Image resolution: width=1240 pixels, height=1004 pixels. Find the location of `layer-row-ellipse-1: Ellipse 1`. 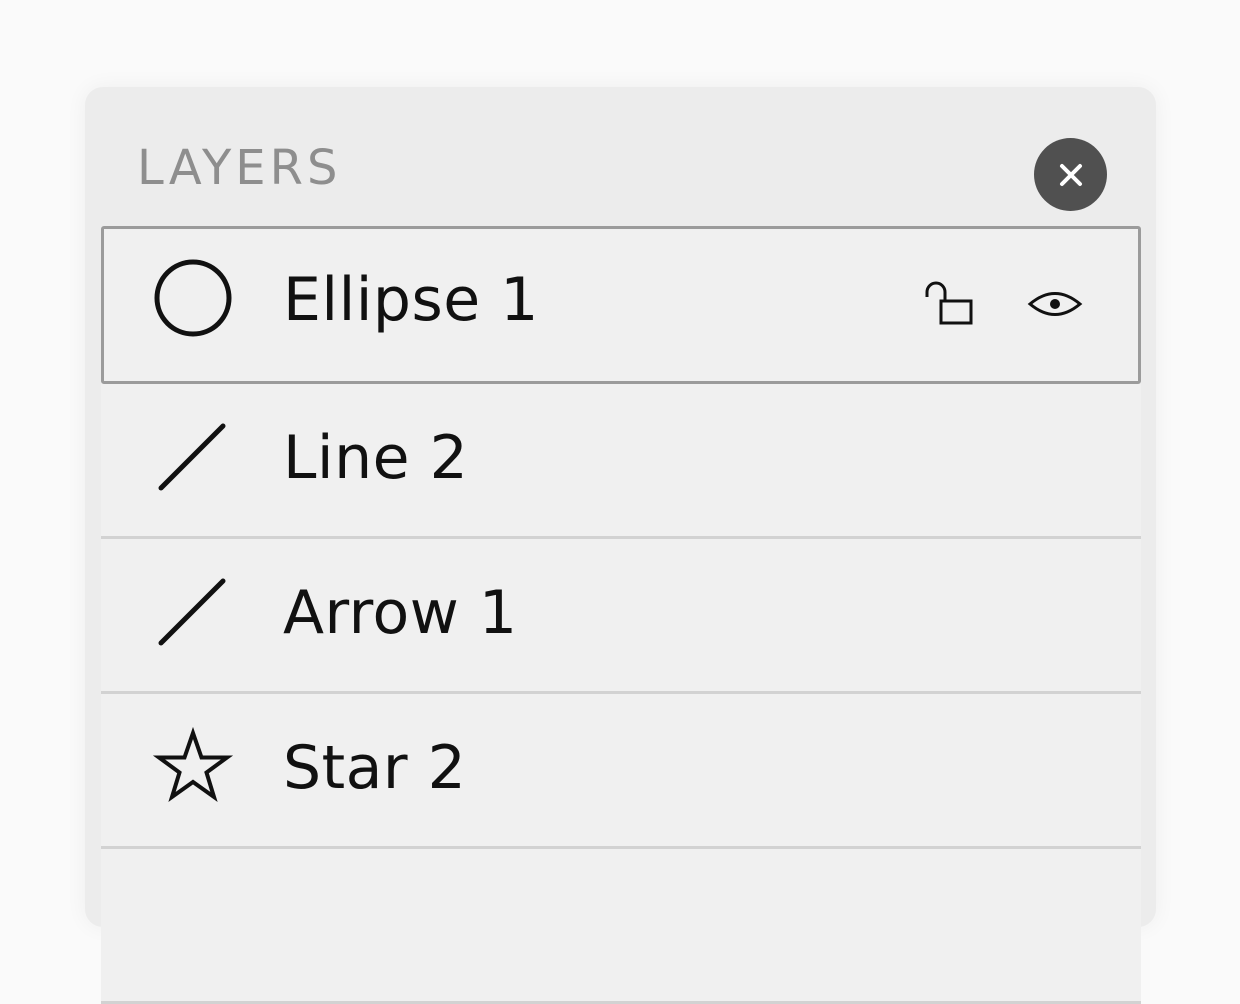

layer-row-ellipse-1: Ellipse 1 is located at coordinates (621, 305).